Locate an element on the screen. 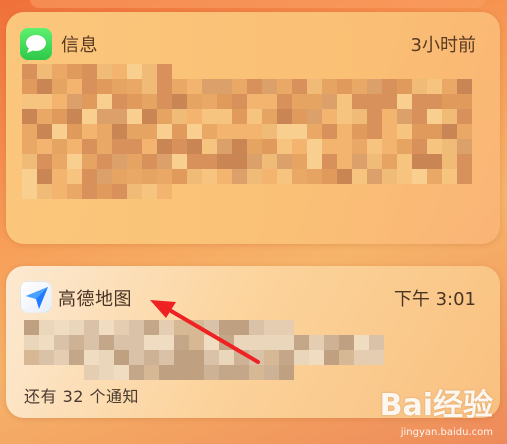 This screenshot has width=507, height=444. message-bubble-icon is located at coordinates (36, 44).